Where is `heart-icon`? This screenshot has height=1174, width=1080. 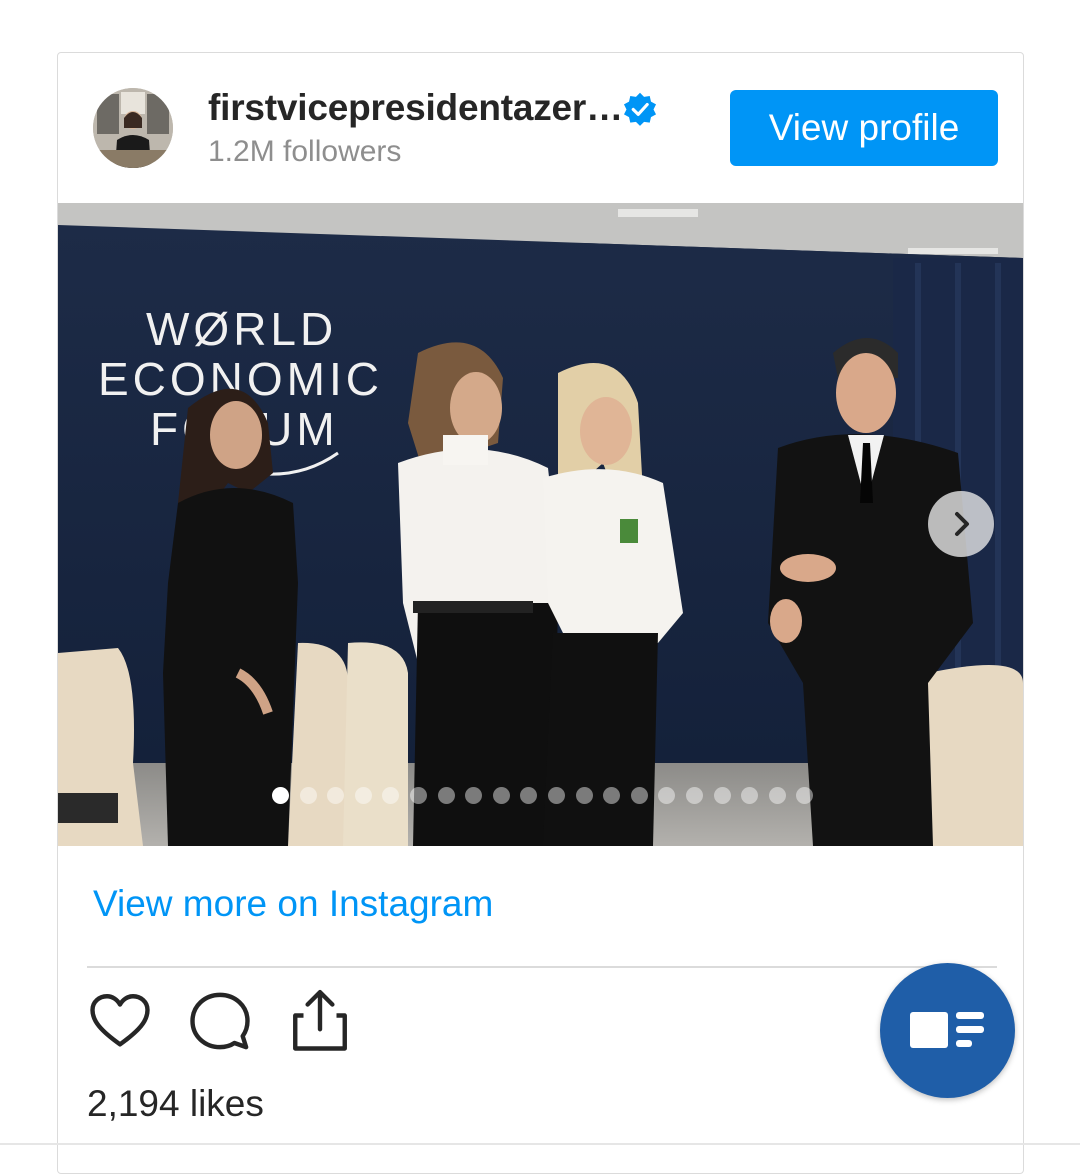
heart-icon is located at coordinates (120, 1021).